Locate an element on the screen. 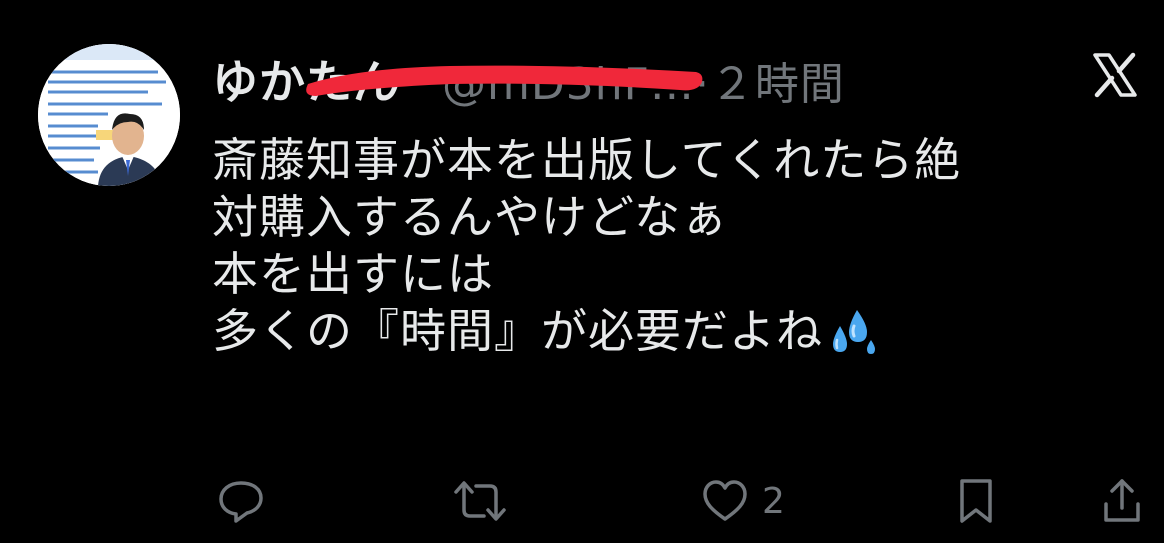 The width and height of the screenshot is (1164, 543). avatar is located at coordinates (109, 115).